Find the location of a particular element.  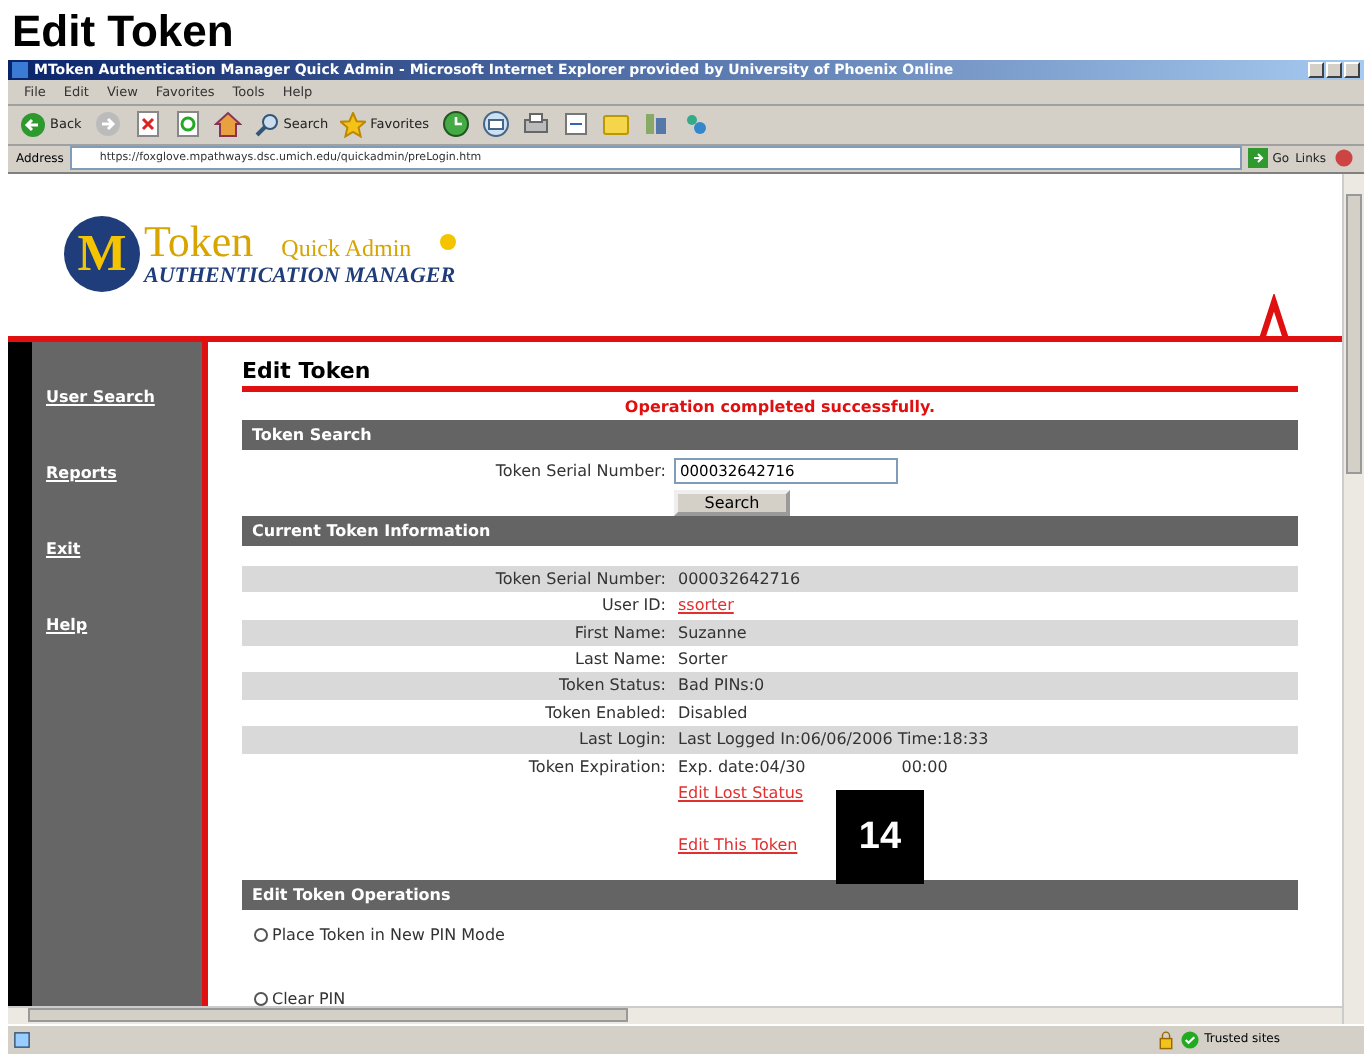

horizontal-scrollbar is located at coordinates (675, 1014).